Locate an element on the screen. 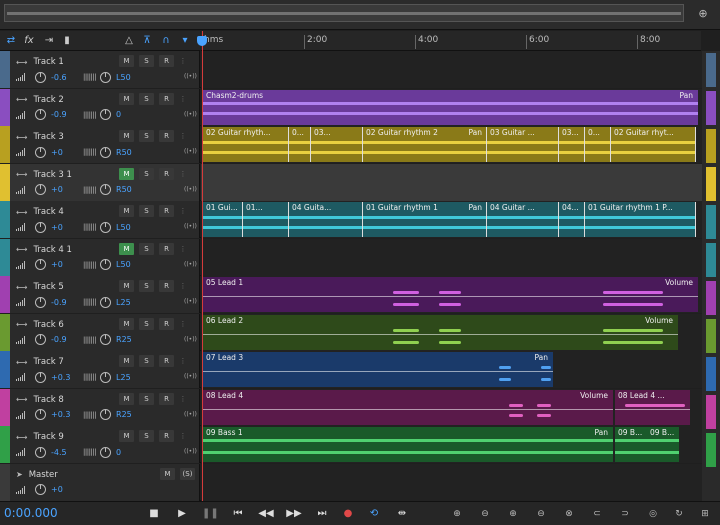 The image size is (720, 525). track-name: Track 8 is located at coordinates (48, 400).